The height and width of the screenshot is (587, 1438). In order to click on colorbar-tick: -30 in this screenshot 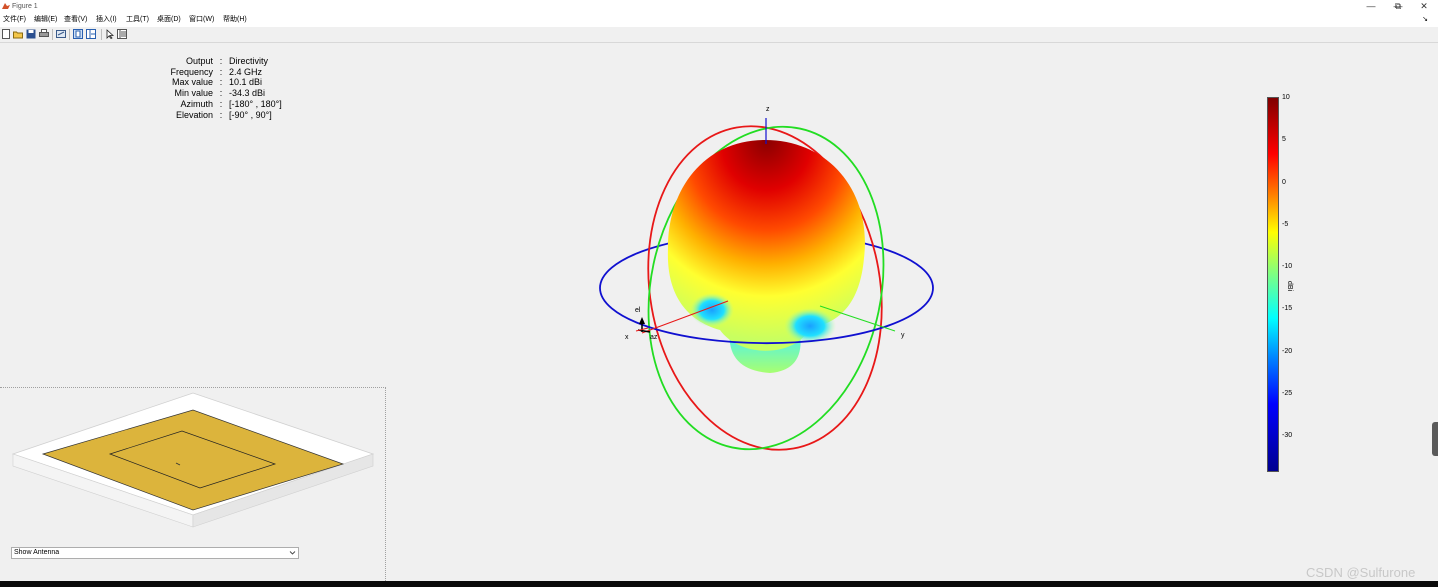, I will do `click(1287, 435)`.